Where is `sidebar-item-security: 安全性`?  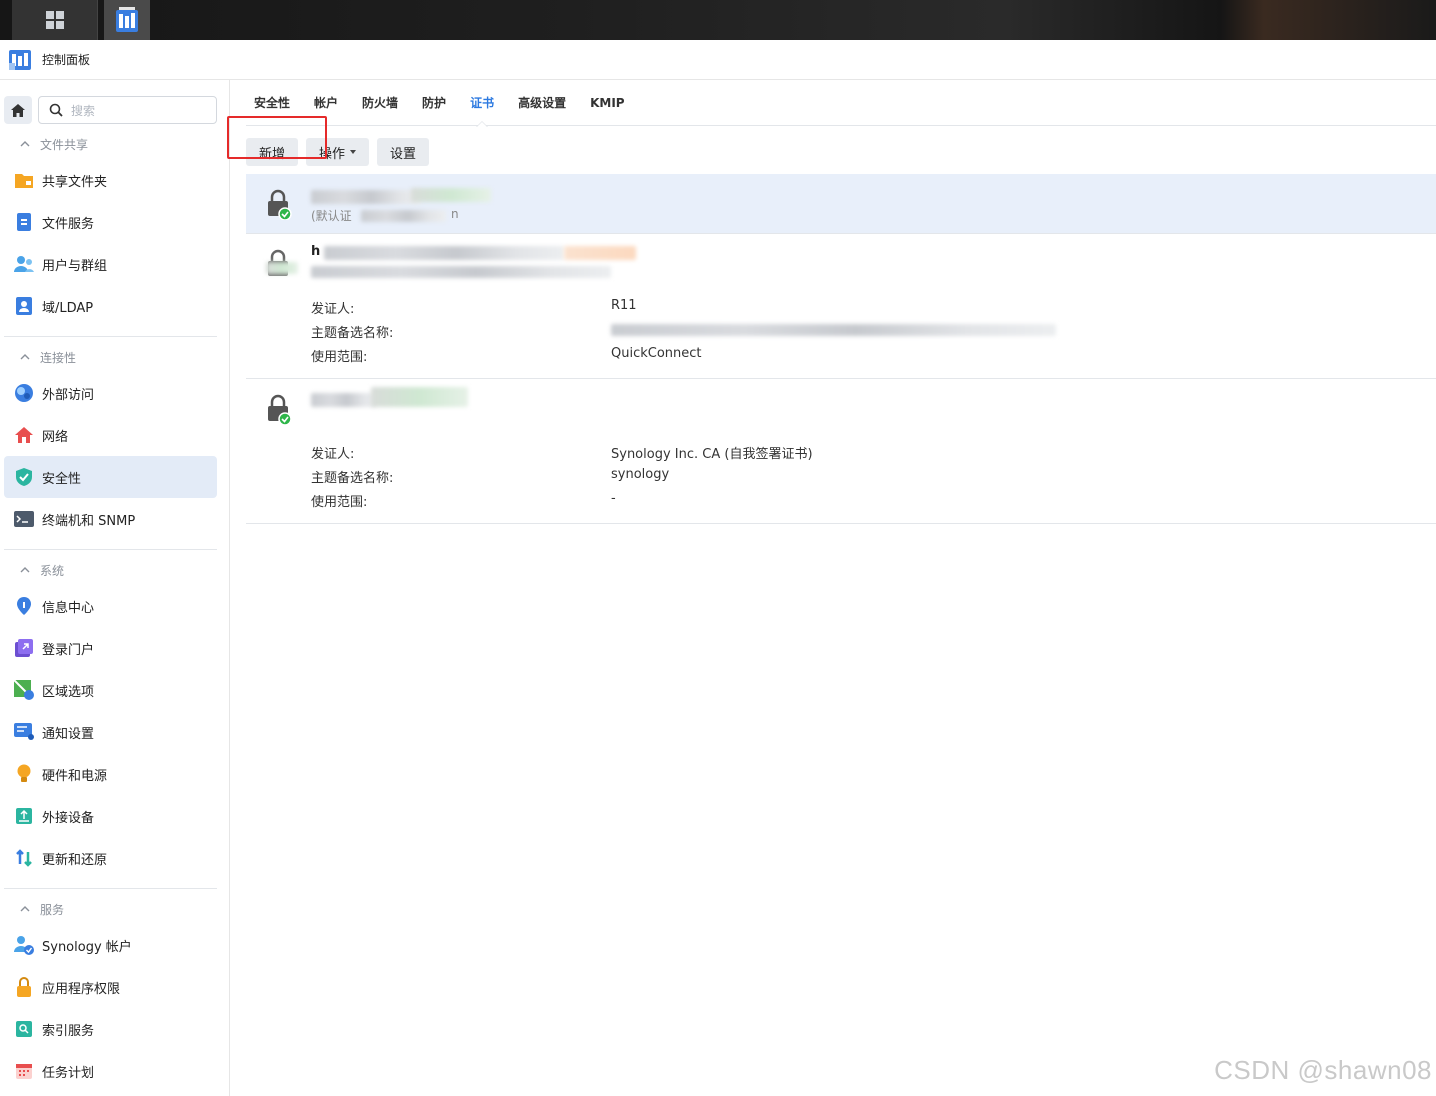 sidebar-item-security: 安全性 is located at coordinates (110, 477).